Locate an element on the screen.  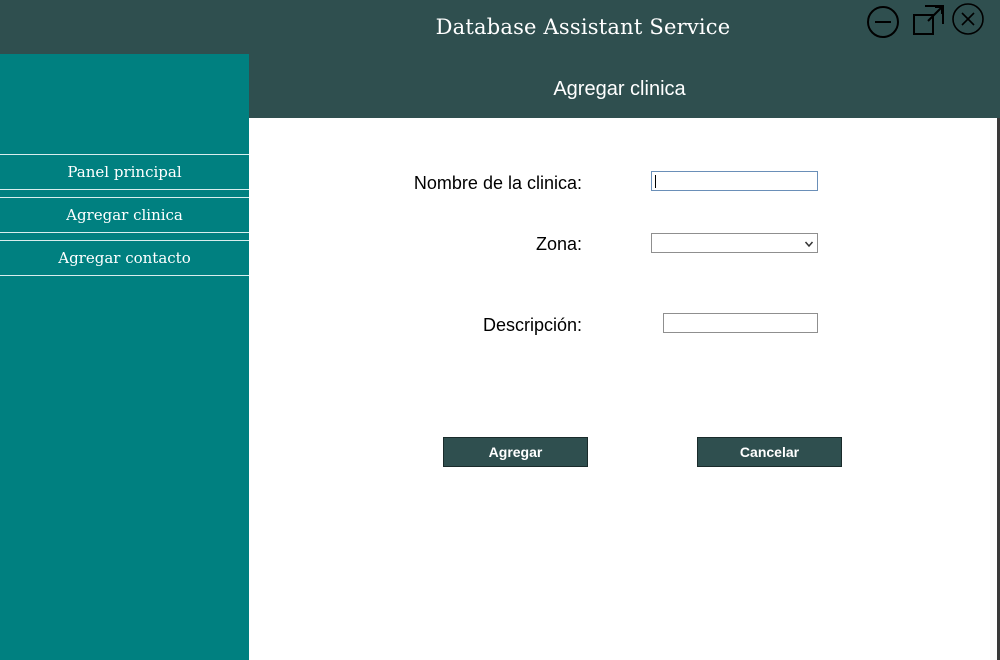
clinic-name-input is located at coordinates (734, 181).